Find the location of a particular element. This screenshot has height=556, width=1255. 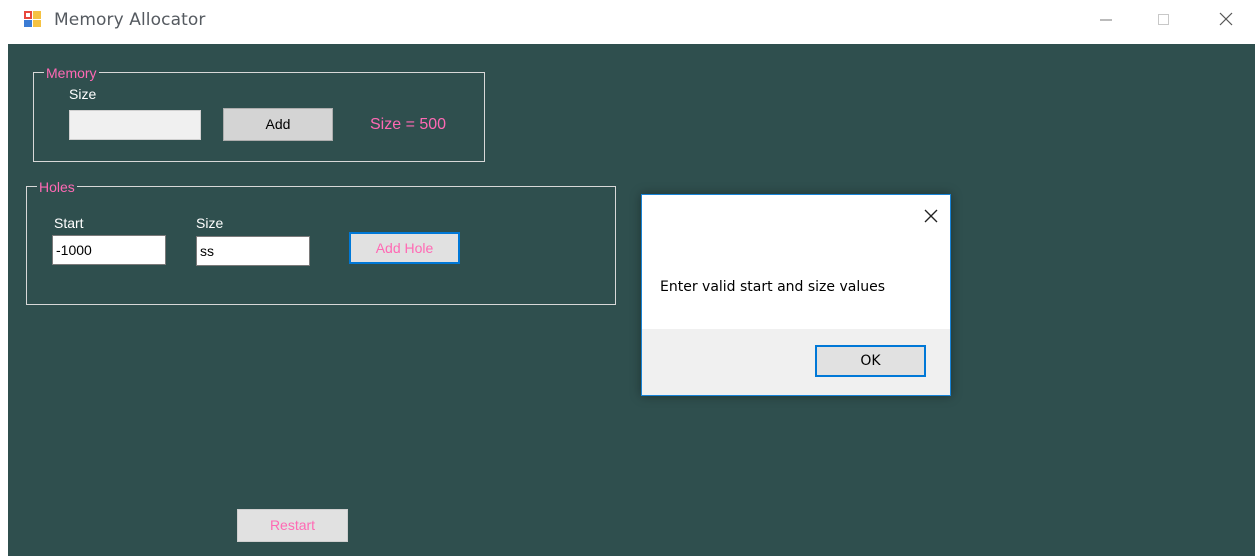

app-icon is located at coordinates (33, 19).